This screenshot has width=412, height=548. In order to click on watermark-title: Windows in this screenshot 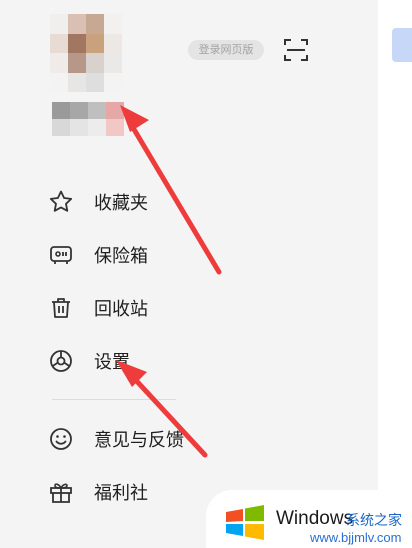, I will do `click(315, 518)`.